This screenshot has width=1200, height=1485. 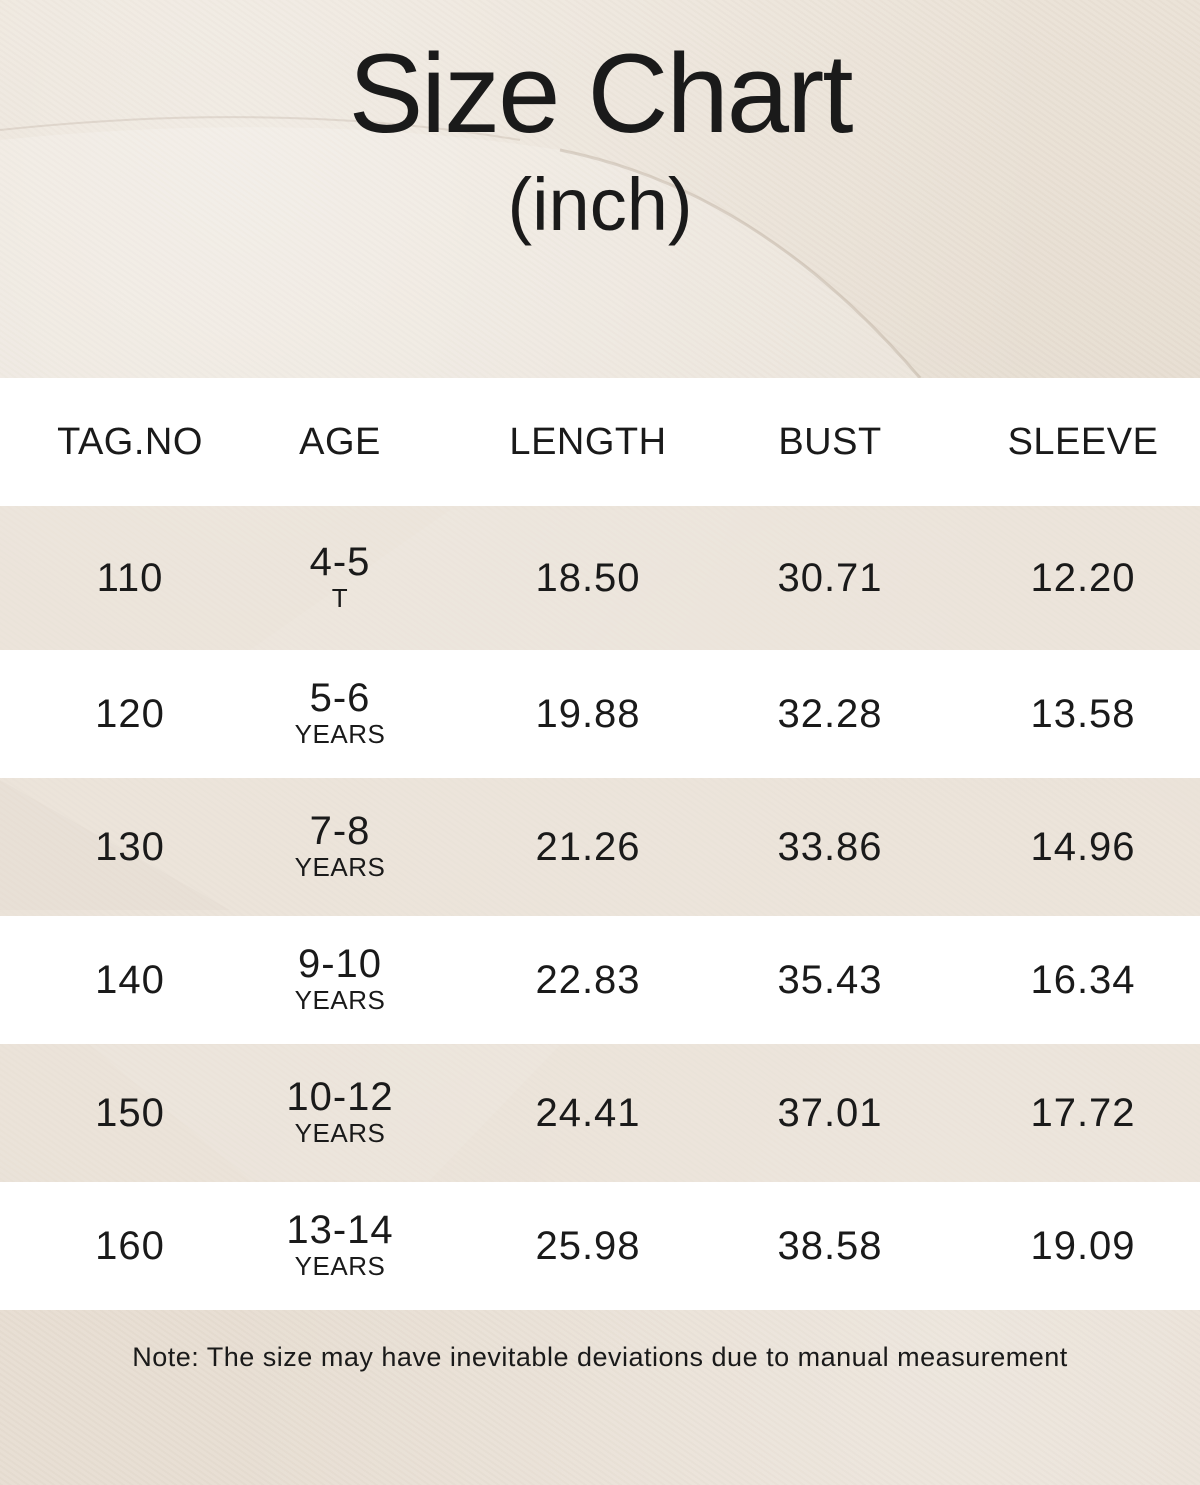 What do you see at coordinates (588, 1112) in the screenshot?
I see `length-cell: 24.41` at bounding box center [588, 1112].